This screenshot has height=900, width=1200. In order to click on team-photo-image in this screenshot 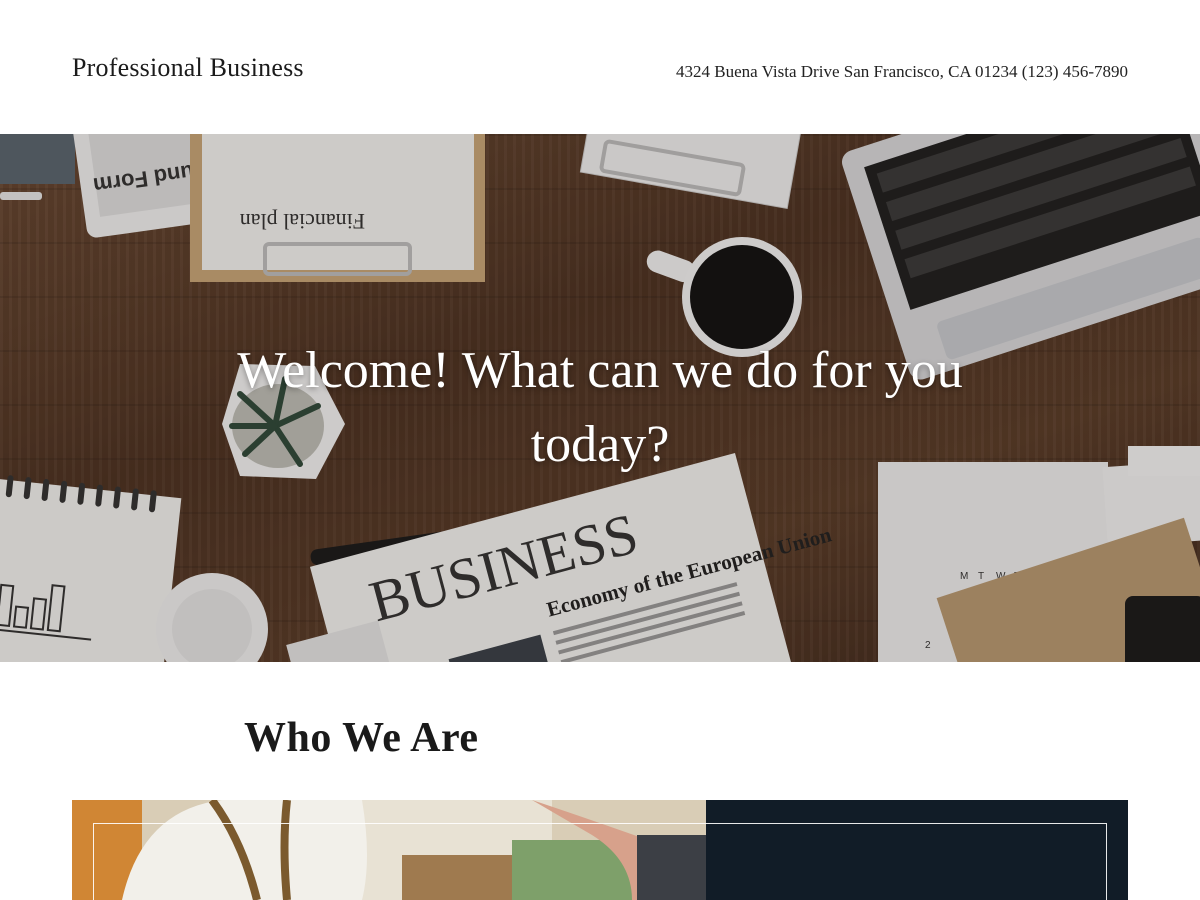, I will do `click(389, 850)`.